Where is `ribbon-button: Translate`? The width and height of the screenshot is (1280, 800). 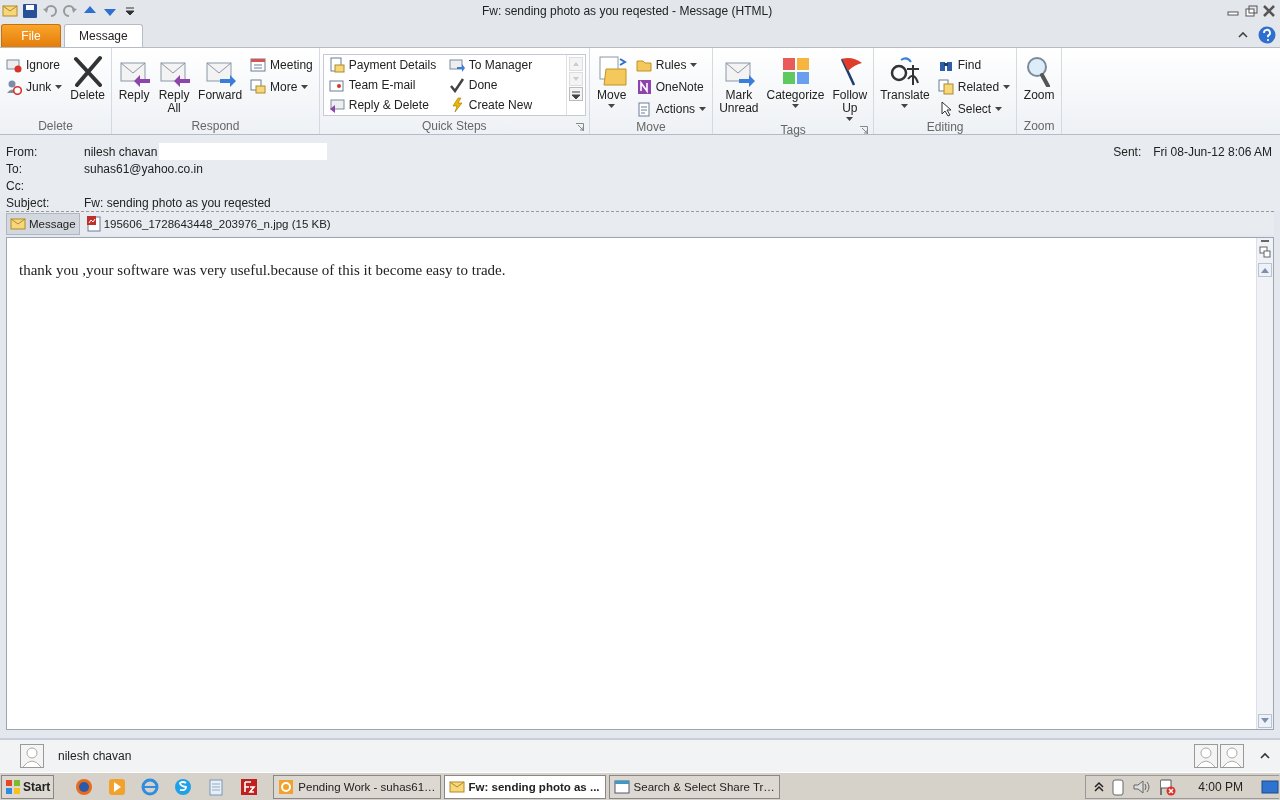
ribbon-button: Translate is located at coordinates (905, 81).